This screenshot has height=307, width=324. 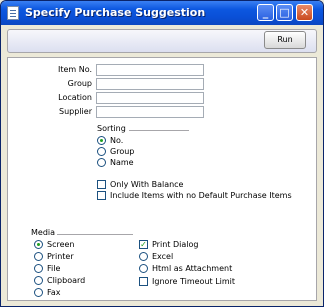 What do you see at coordinates (38, 280) in the screenshot?
I see `media-clipboard-radio` at bounding box center [38, 280].